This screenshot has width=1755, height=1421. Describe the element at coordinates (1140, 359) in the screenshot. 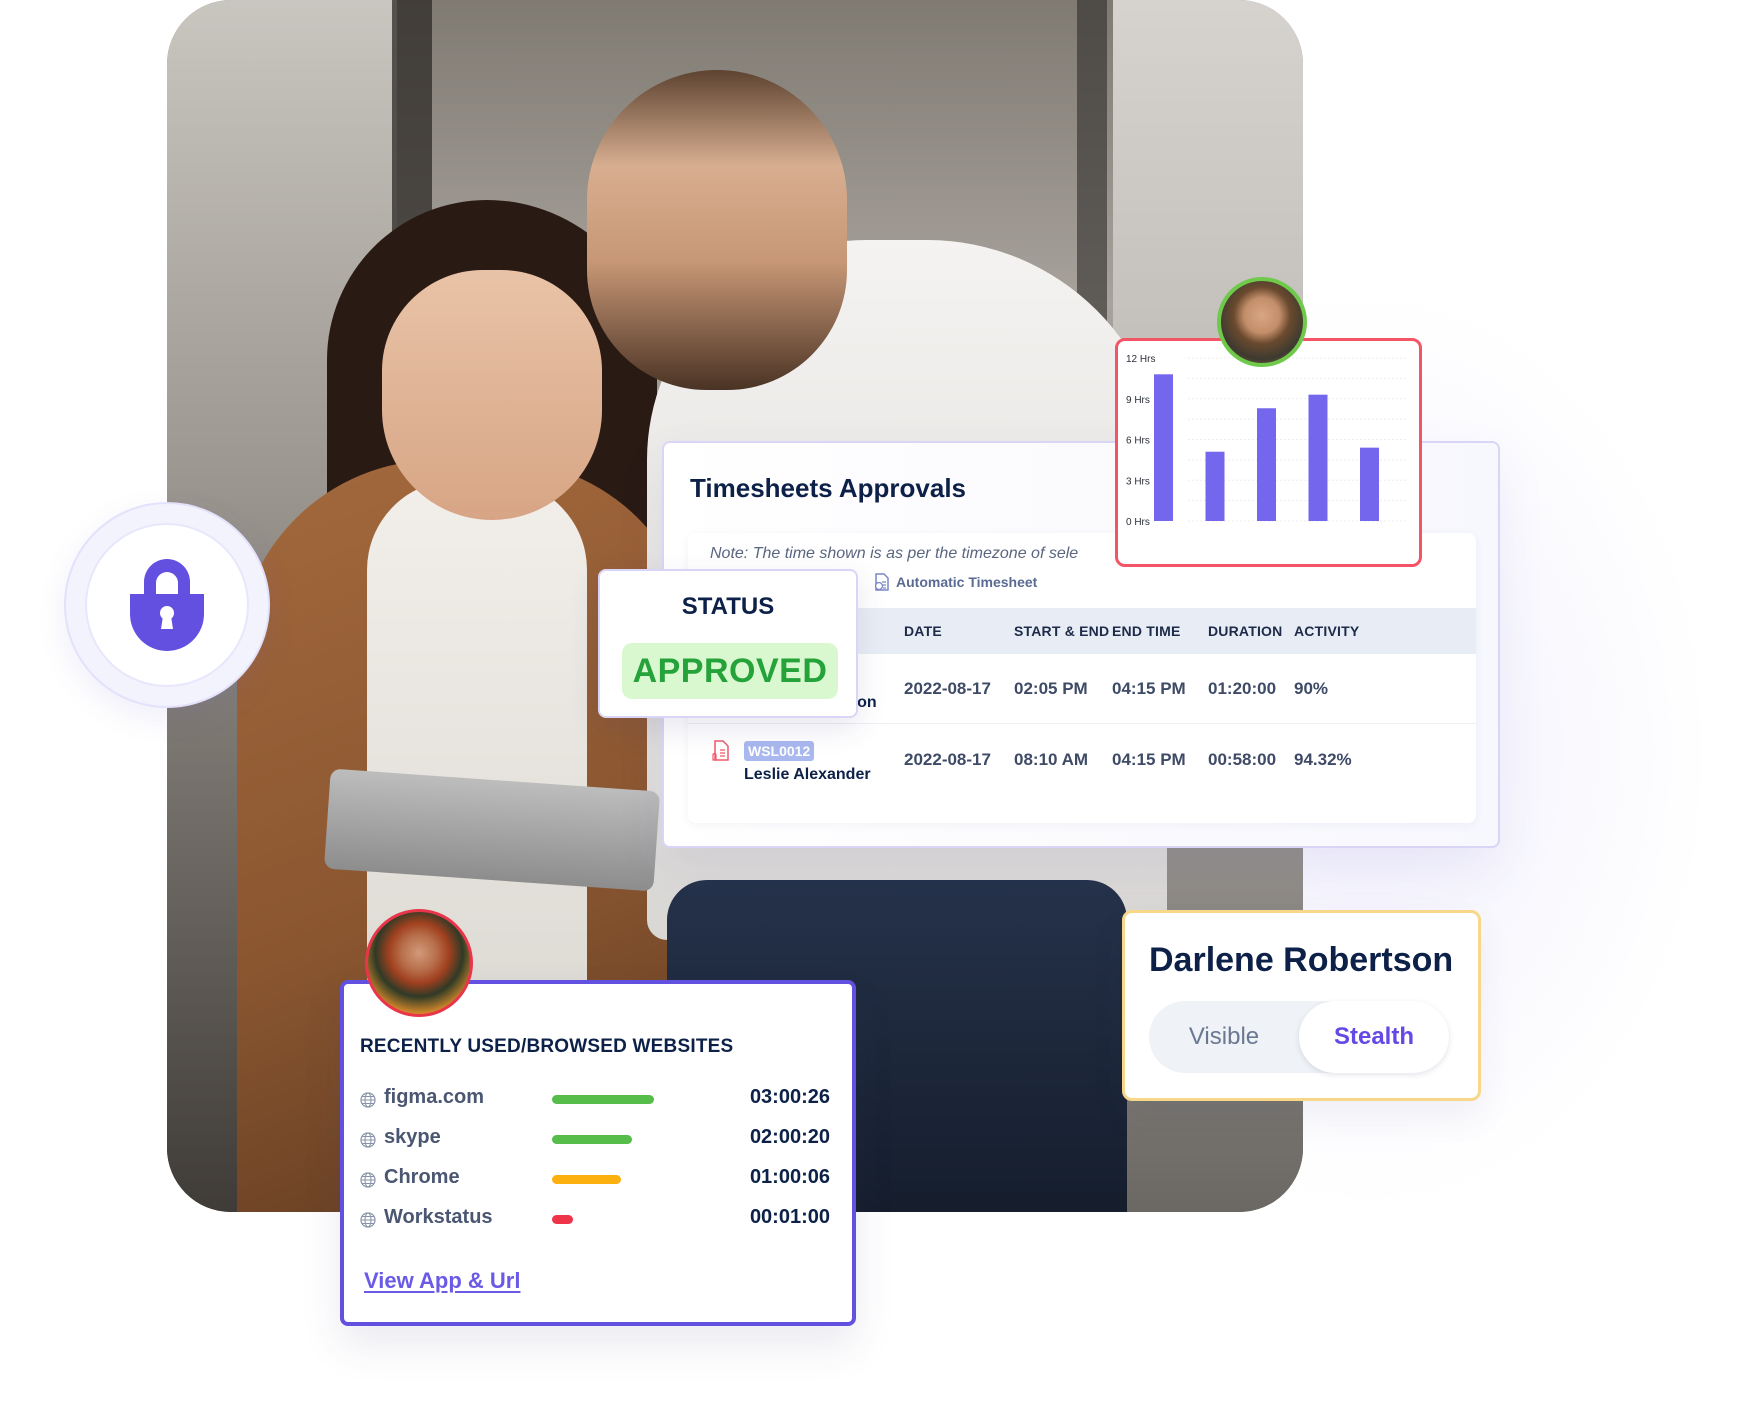

I see `y-tick-label: 12 Hrs` at that location.